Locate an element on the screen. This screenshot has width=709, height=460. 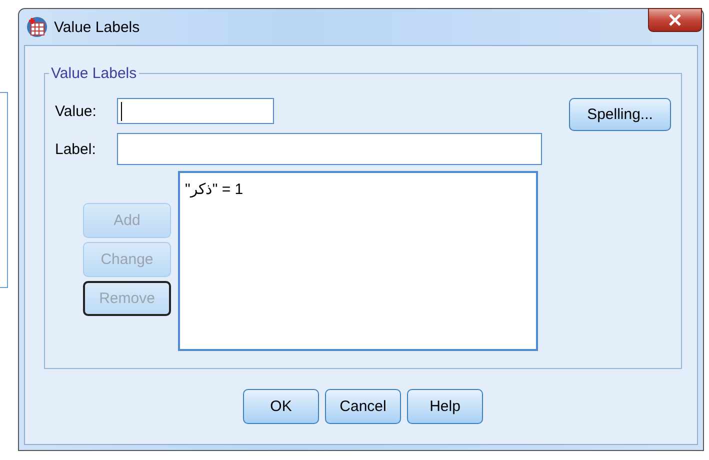
dialog-button: OK is located at coordinates (281, 406).